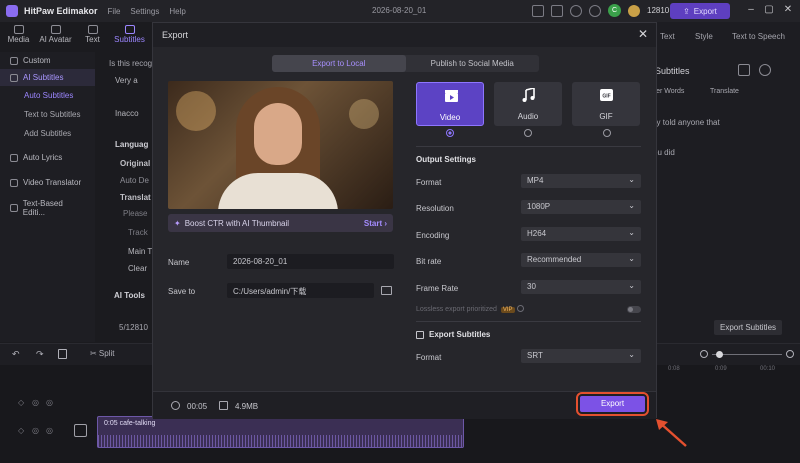  I want to click on sidebar-item-add-subtitles: Add Subtitles, so click(47, 133).